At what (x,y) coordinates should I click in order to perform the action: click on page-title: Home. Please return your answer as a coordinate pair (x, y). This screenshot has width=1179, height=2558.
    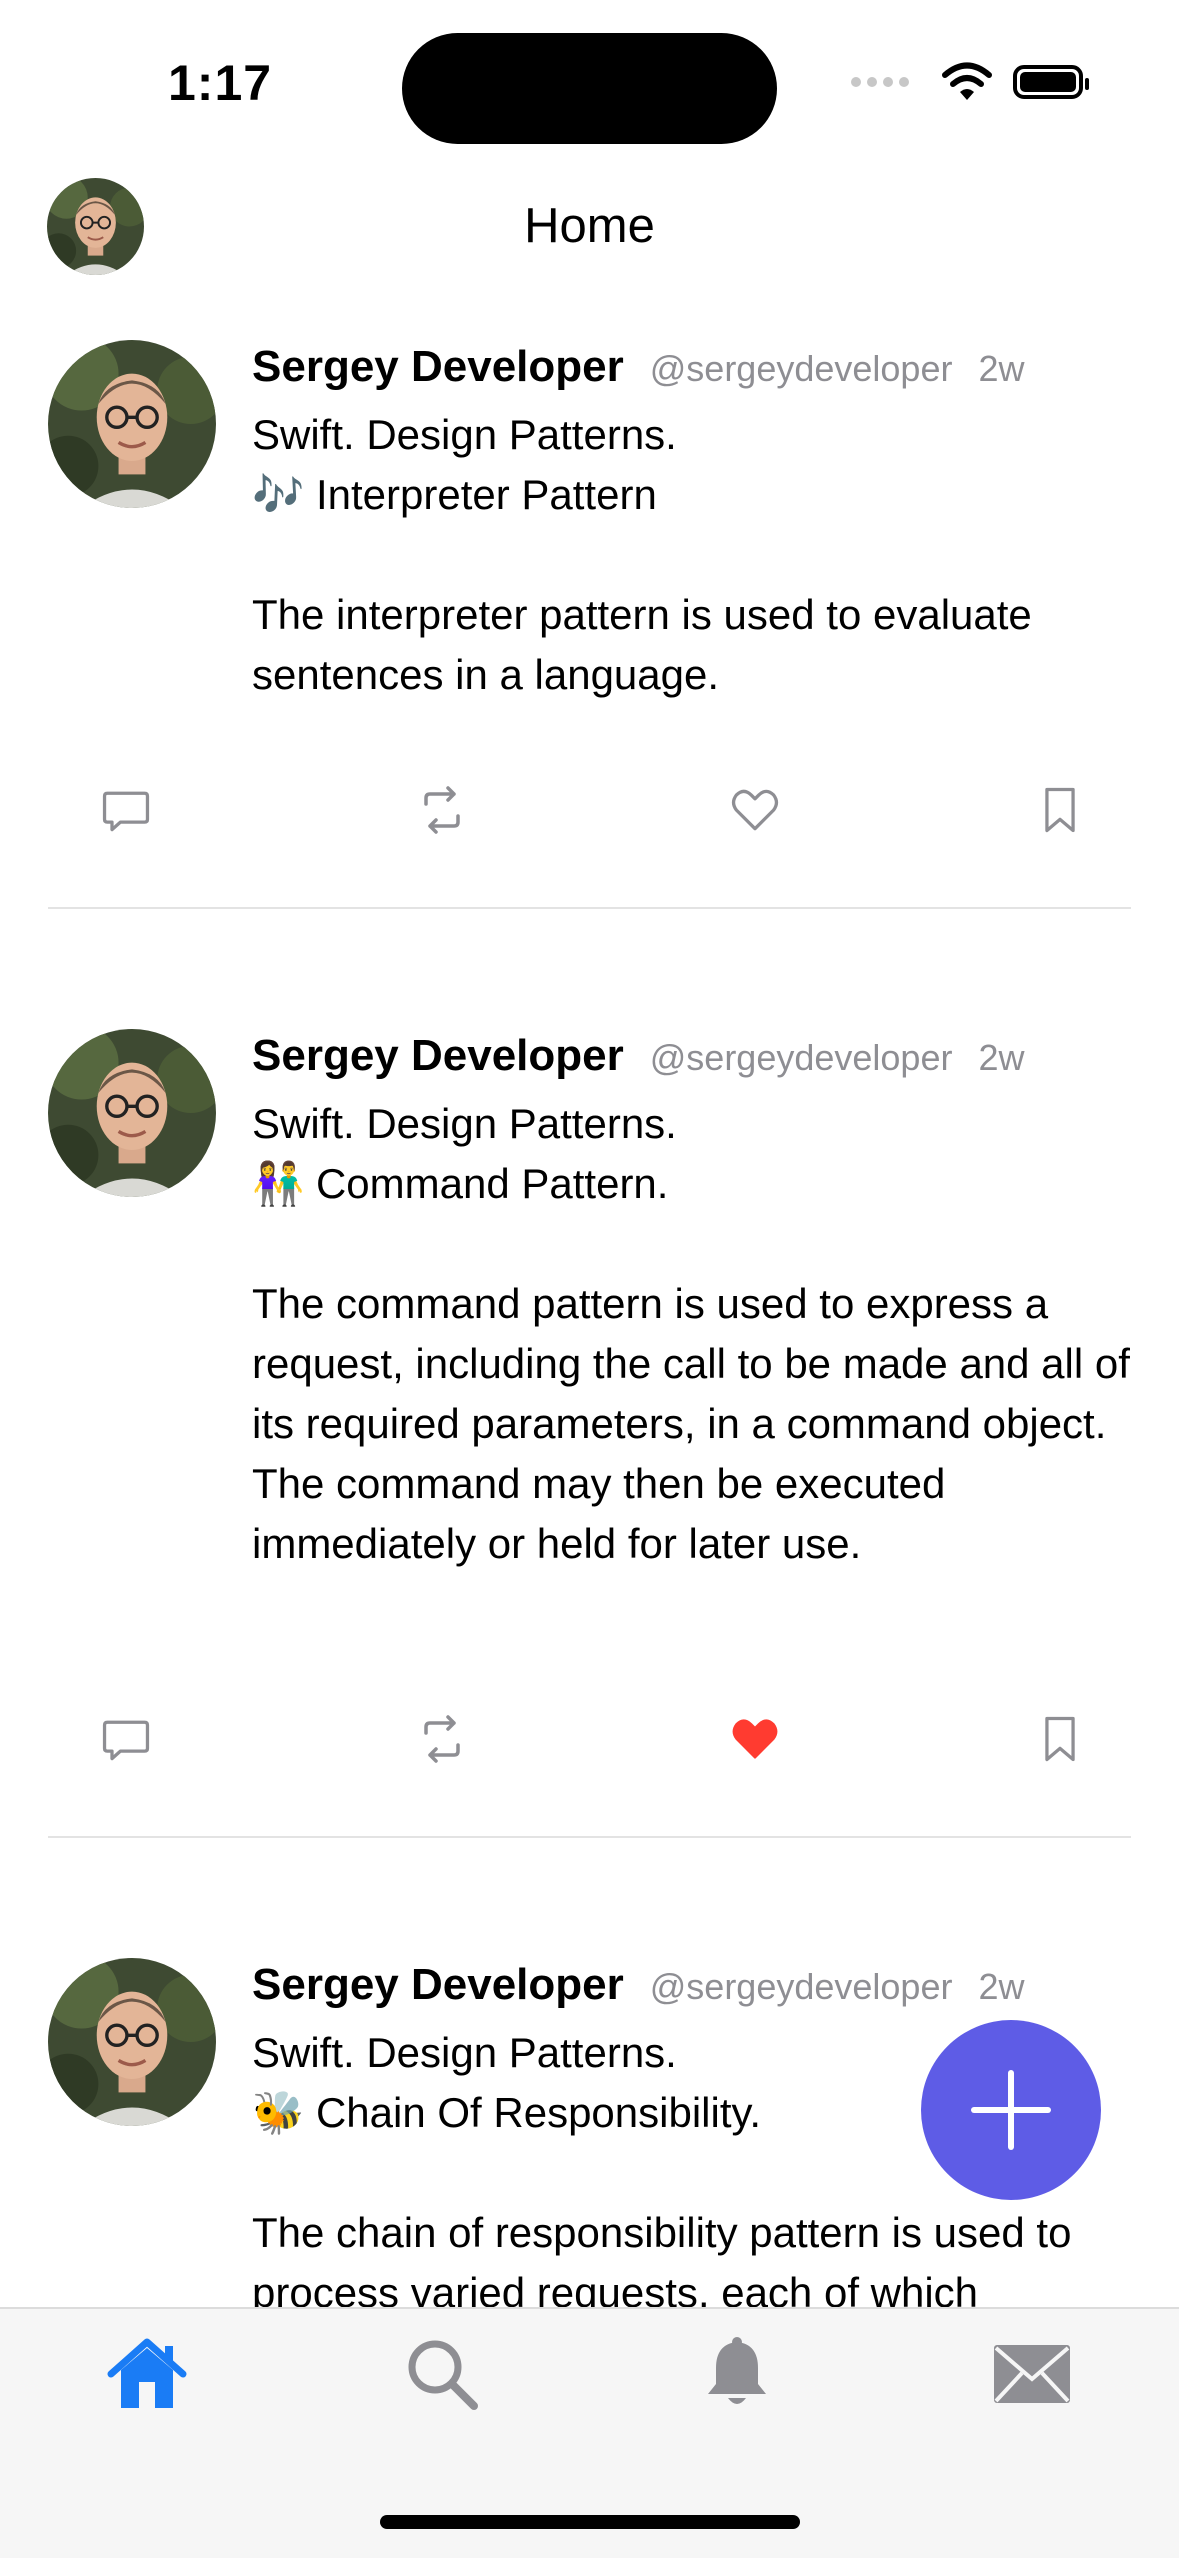
    Looking at the image, I should click on (589, 226).